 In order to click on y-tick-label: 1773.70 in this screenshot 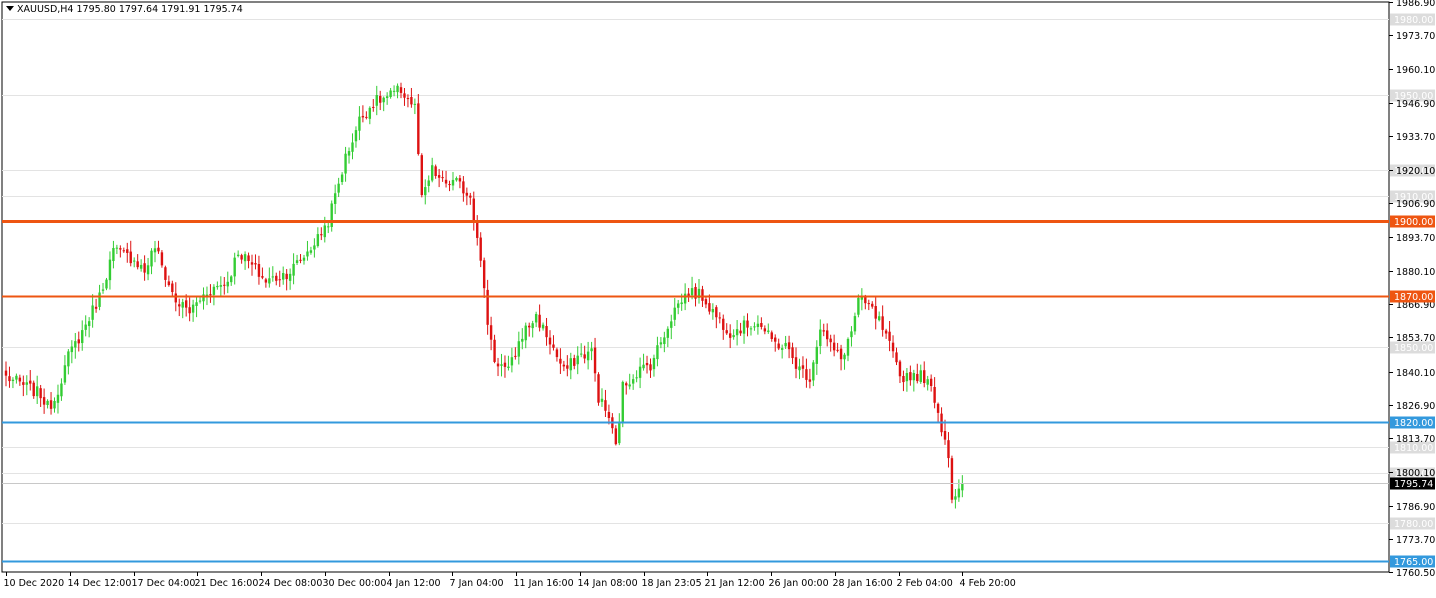, I will do `click(1415, 540)`.